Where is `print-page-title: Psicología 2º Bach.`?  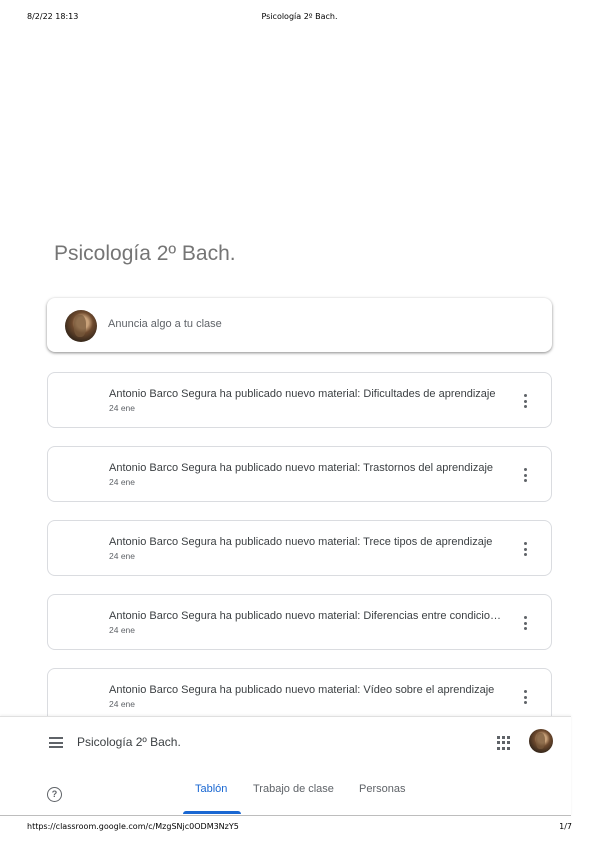
print-page-title: Psicología 2º Bach. is located at coordinates (299, 16).